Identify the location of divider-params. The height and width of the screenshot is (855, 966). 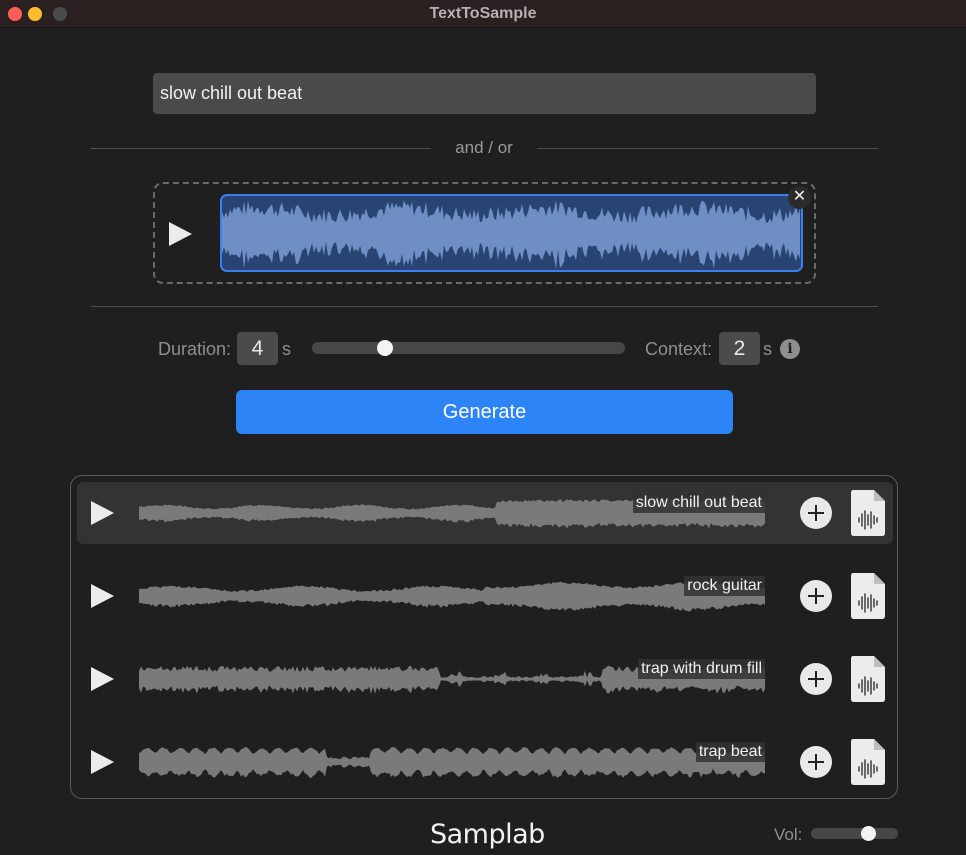
(484, 306).